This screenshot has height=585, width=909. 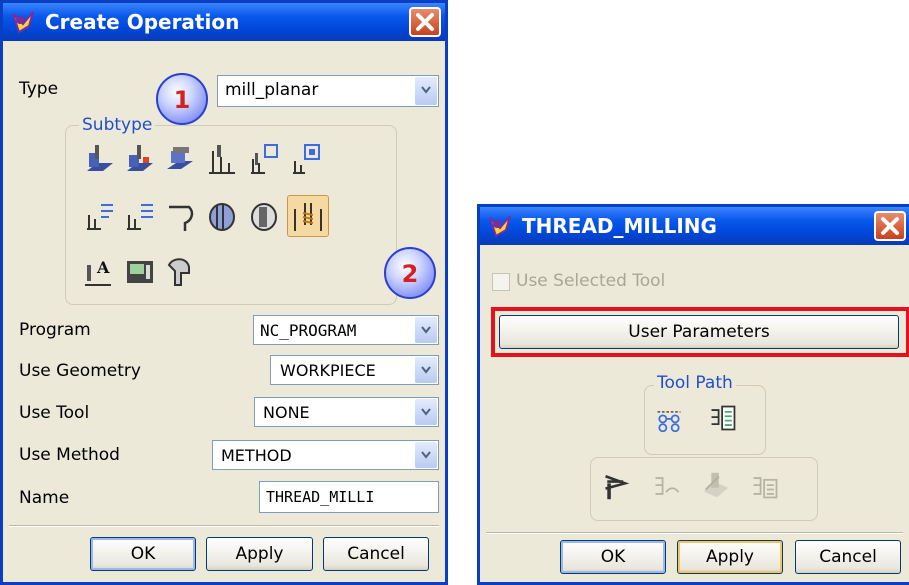 I want to click on planar-mill-icon, so click(x=222, y=160).